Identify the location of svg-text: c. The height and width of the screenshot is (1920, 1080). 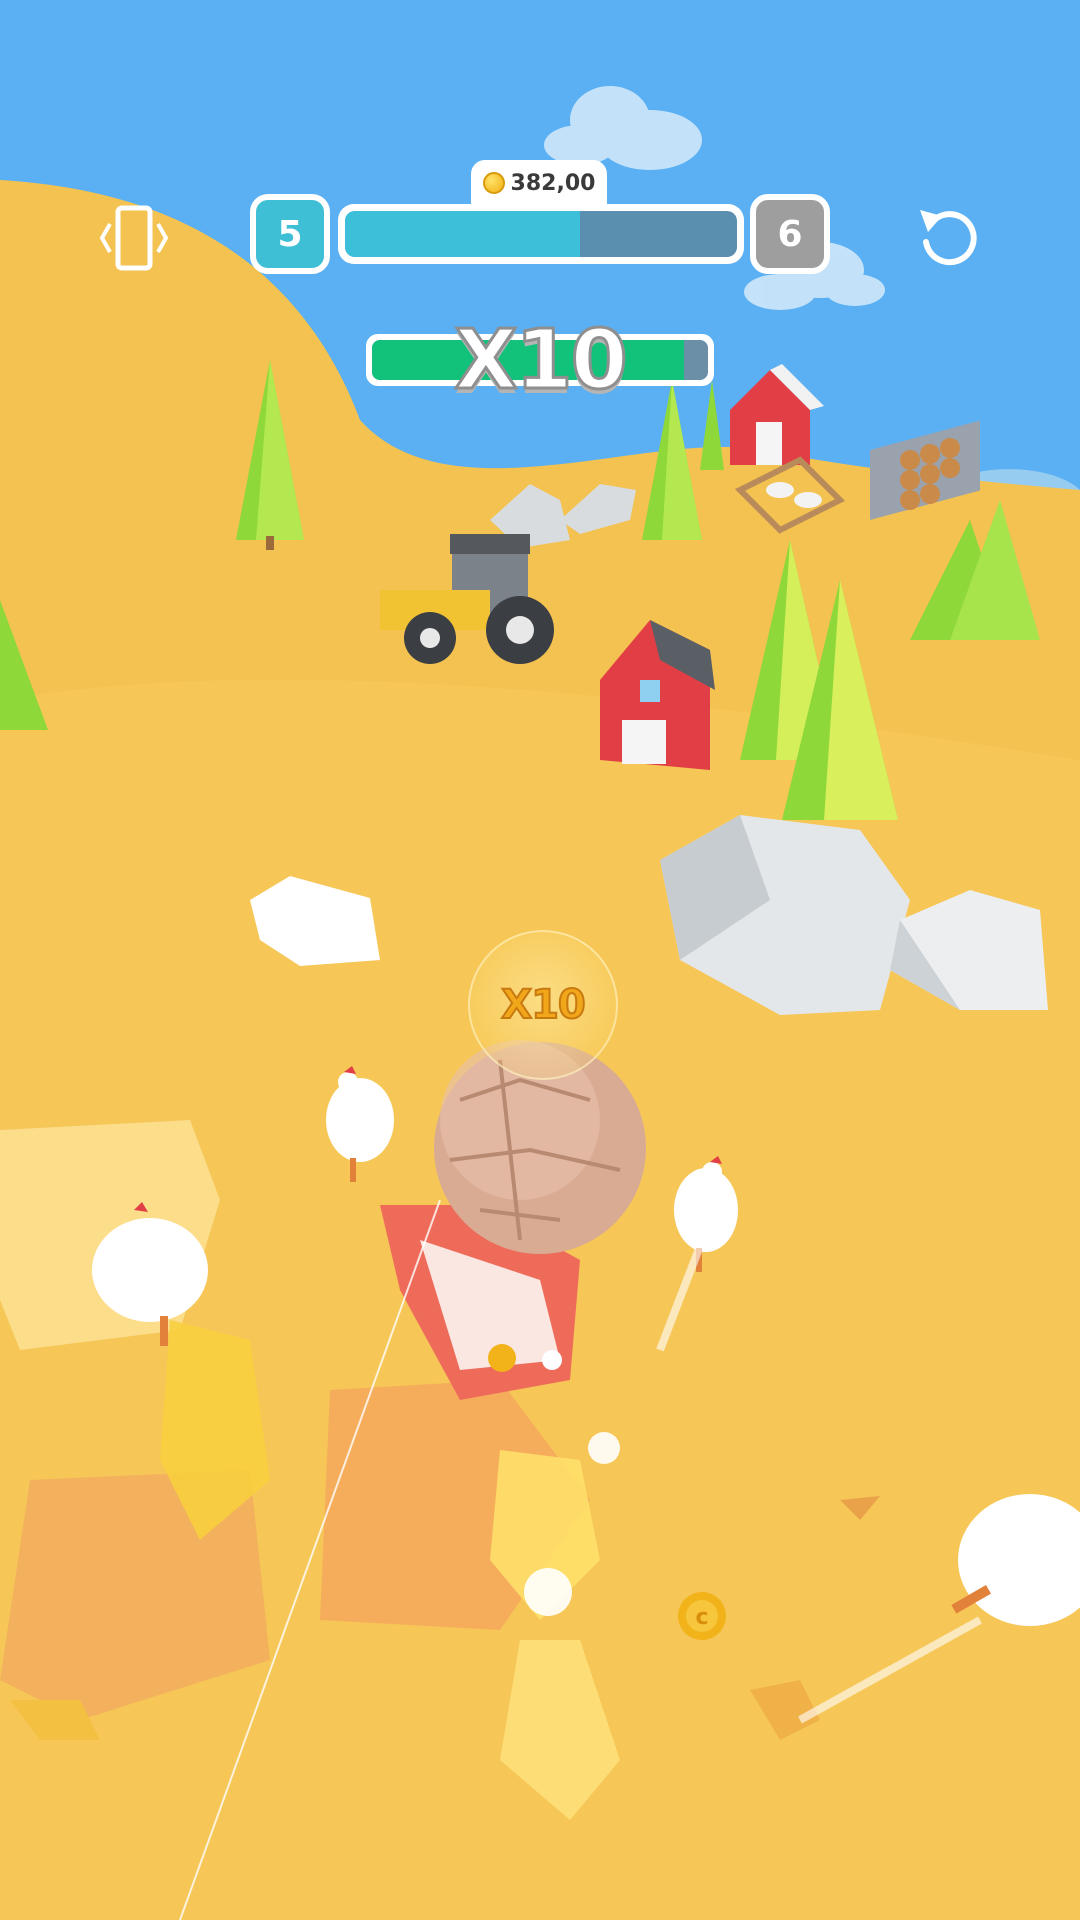
(701, 1617).